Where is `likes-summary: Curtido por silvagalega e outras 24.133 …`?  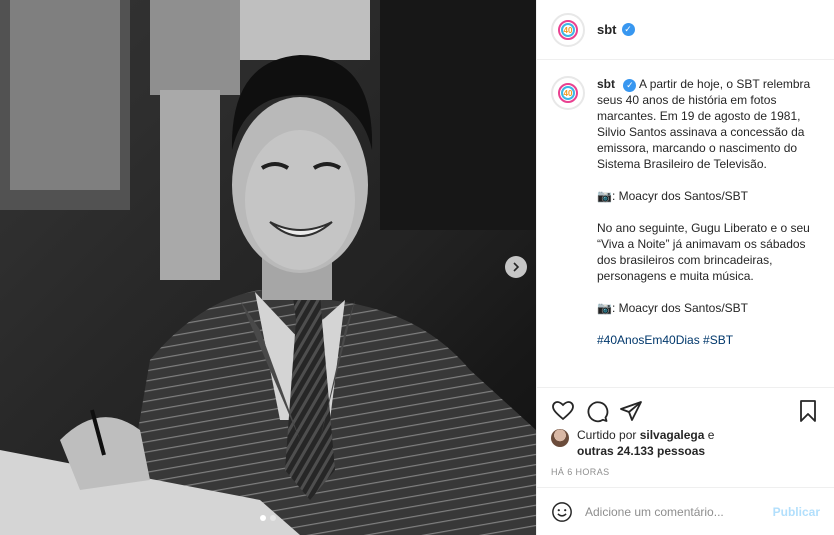 likes-summary: Curtido por silvagalega e outras 24.133 … is located at coordinates (685, 446).